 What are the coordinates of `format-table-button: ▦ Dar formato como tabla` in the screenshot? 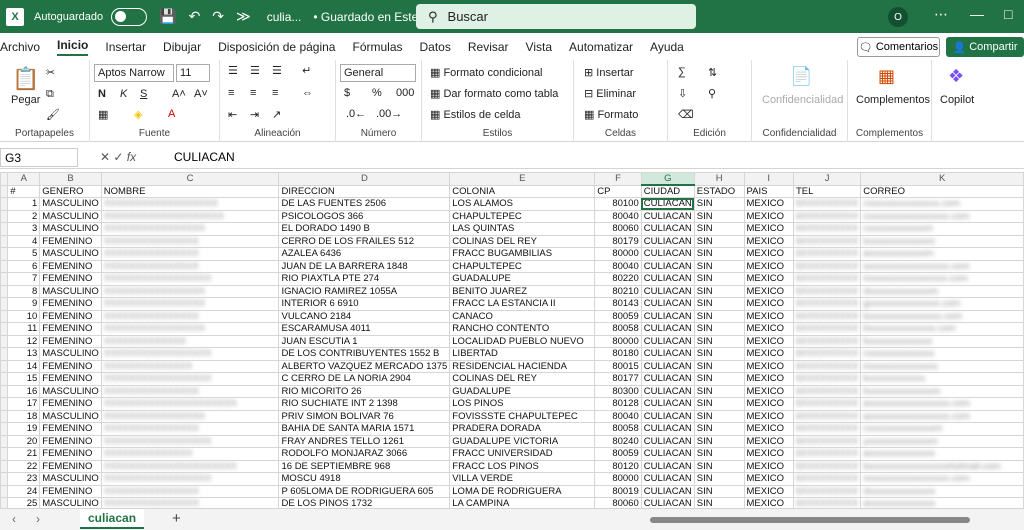 It's located at (494, 93).